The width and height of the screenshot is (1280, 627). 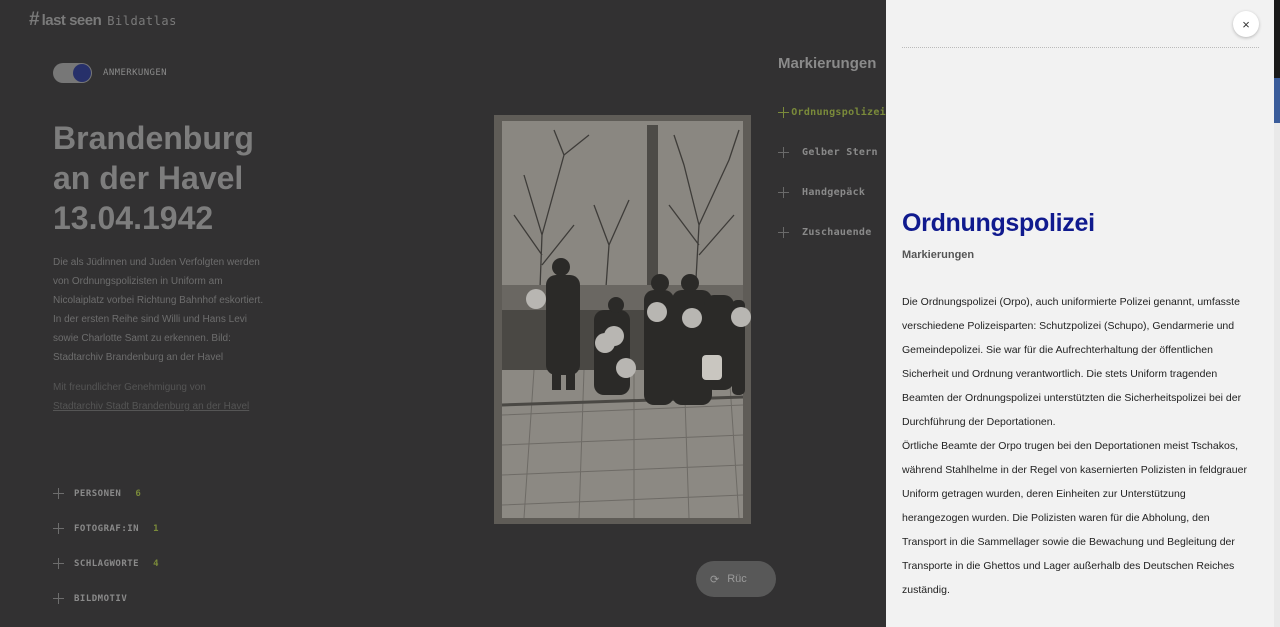 I want to click on close-icon: ×, so click(x=1246, y=24).